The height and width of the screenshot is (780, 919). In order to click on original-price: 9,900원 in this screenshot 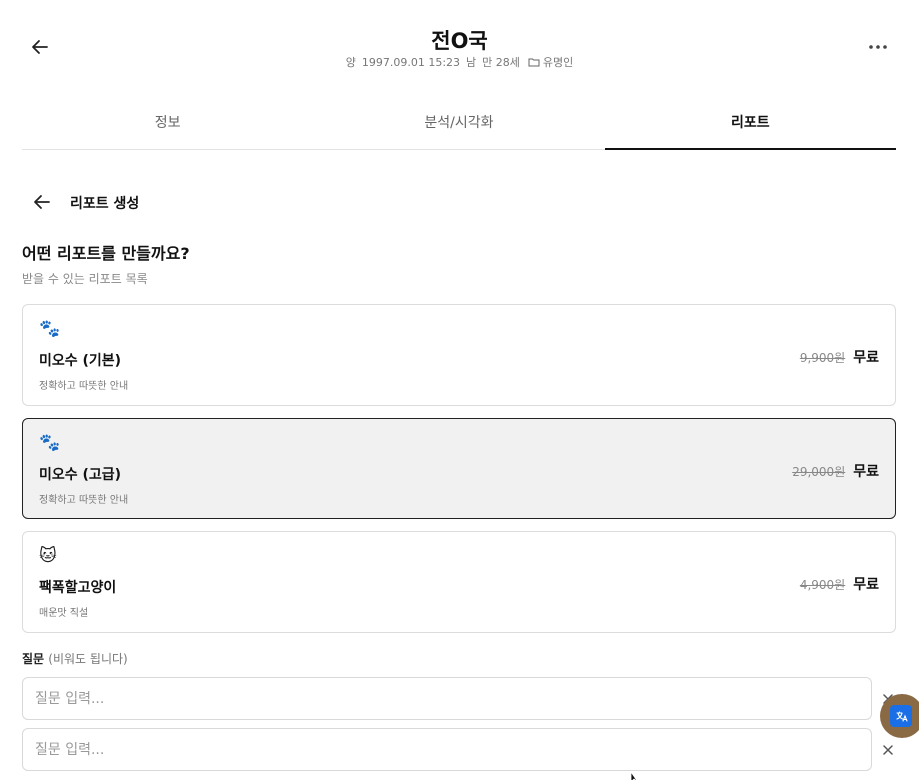, I will do `click(822, 358)`.